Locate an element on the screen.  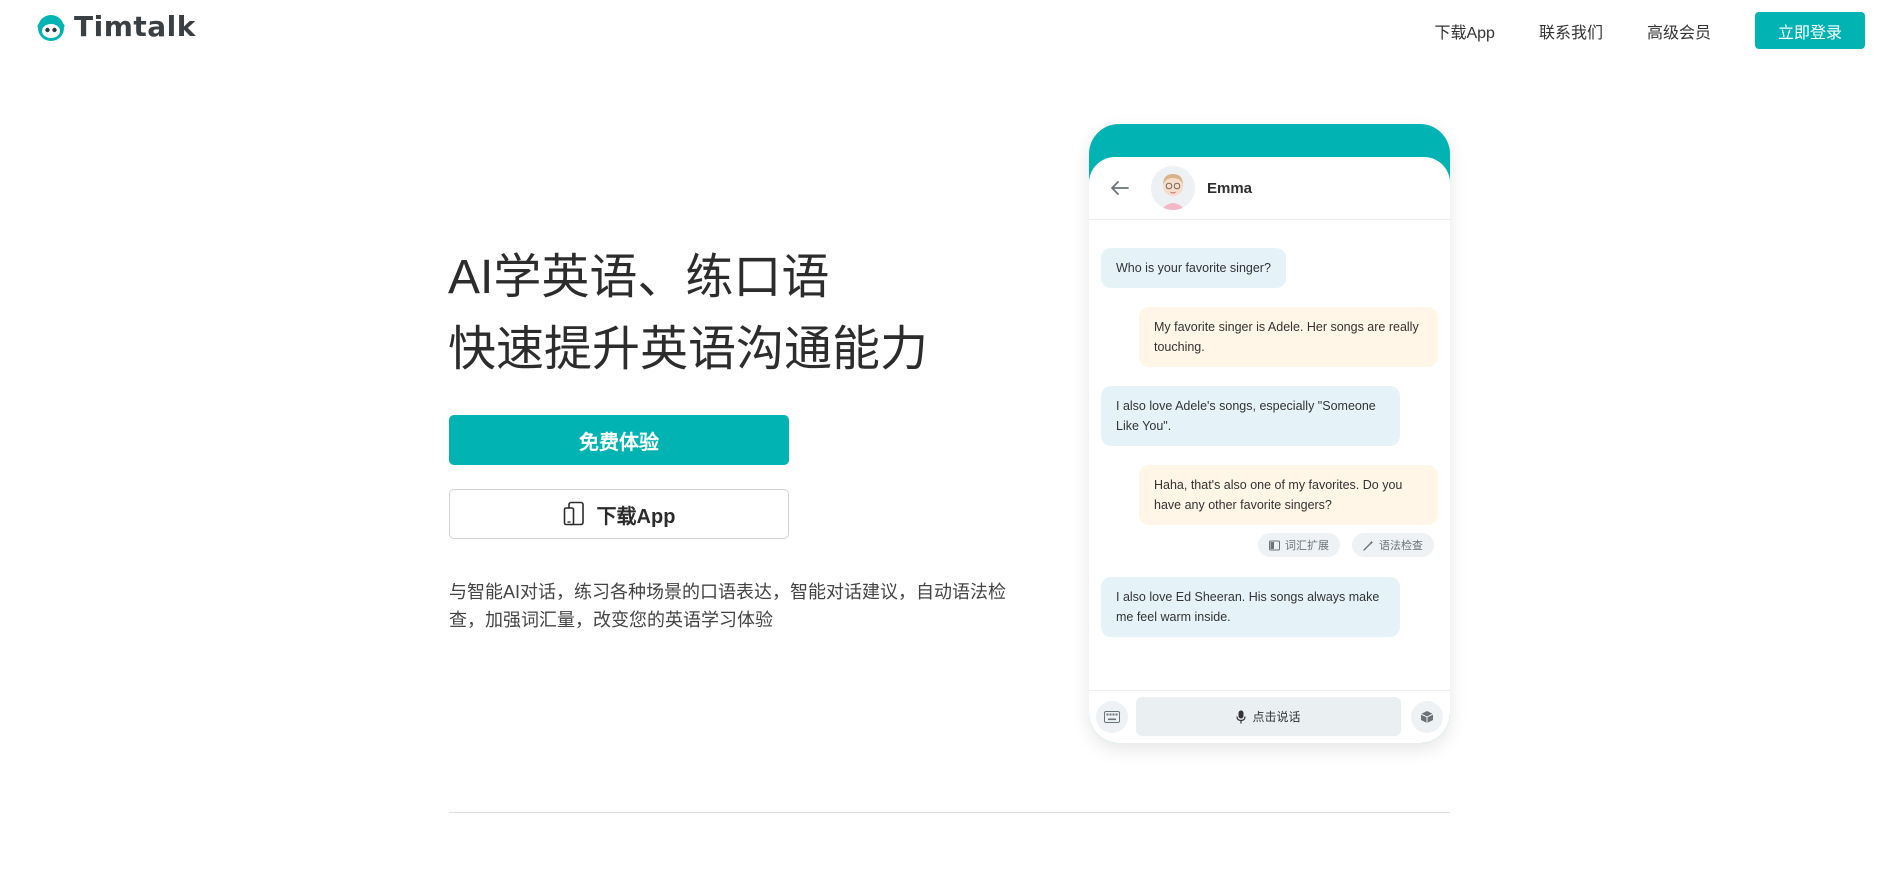
logo-mascot-icon is located at coordinates (51, 27).